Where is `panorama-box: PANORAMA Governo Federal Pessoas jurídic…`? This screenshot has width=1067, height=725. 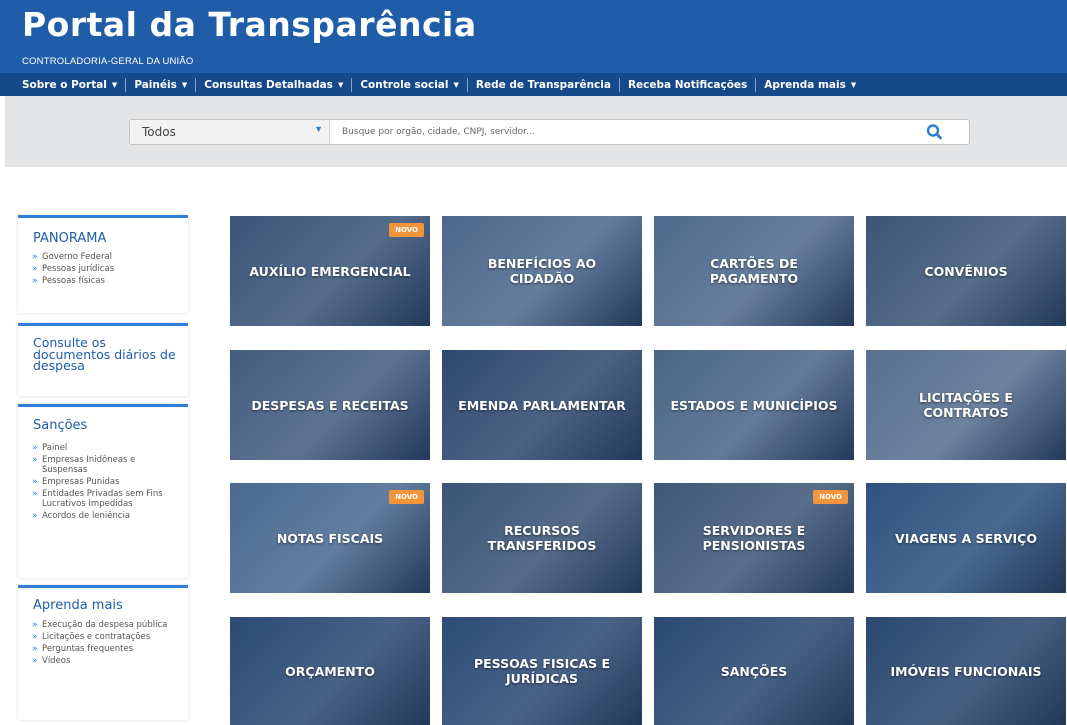 panorama-box: PANORAMA Governo Federal Pessoas jurídic… is located at coordinates (103, 264).